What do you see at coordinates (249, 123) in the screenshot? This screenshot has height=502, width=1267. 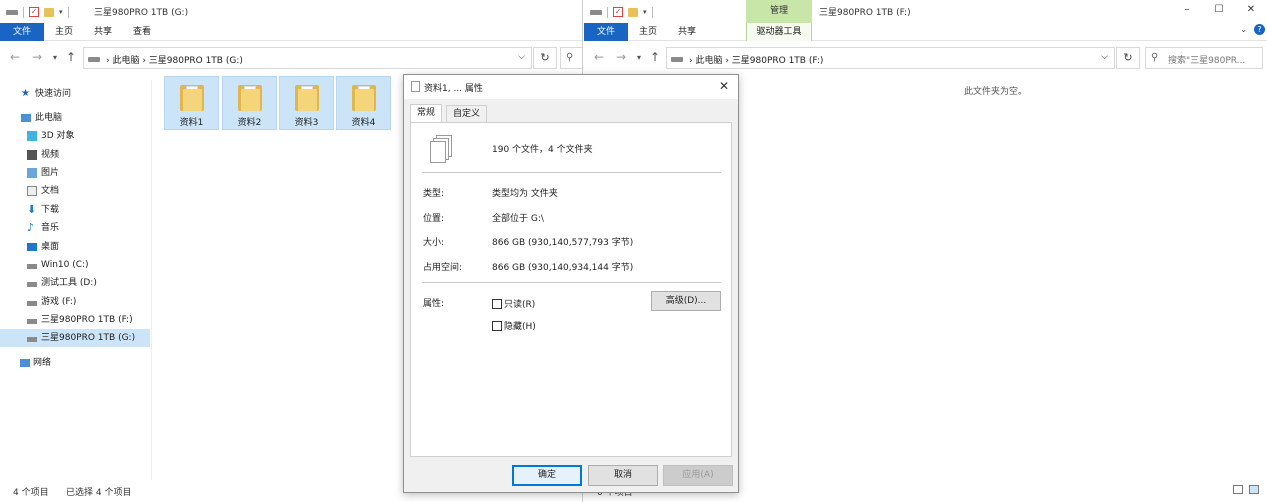 I see `folder-label: 资料2` at bounding box center [249, 123].